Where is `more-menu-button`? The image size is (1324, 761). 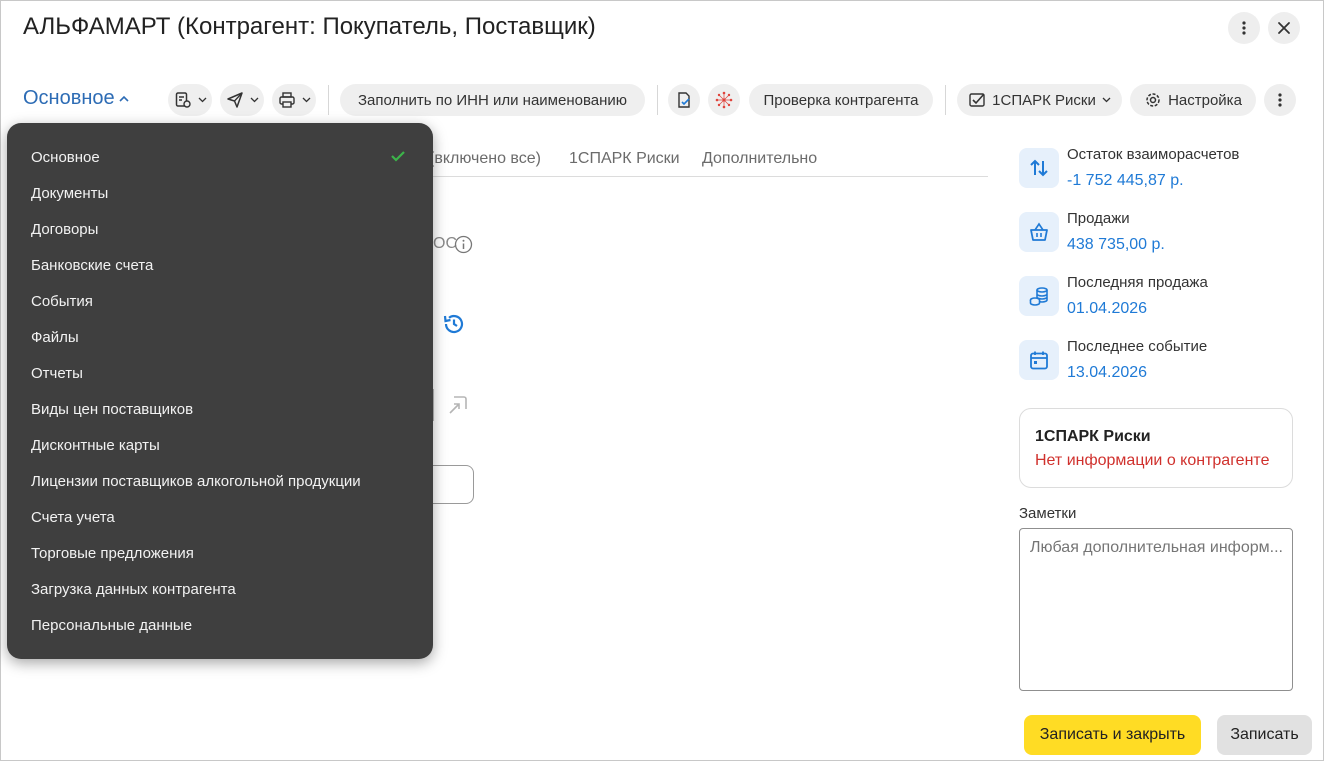 more-menu-button is located at coordinates (1244, 28).